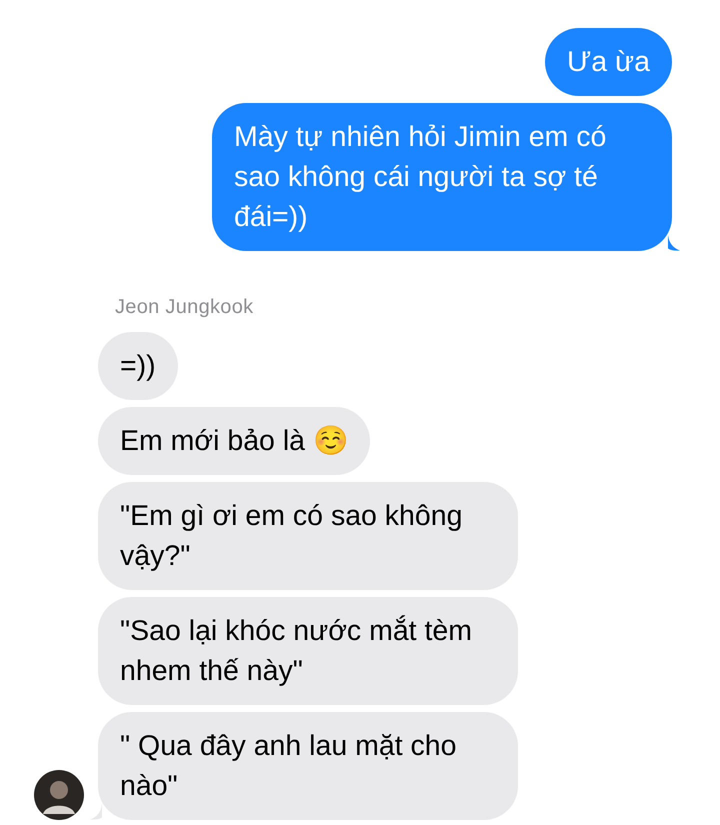  What do you see at coordinates (138, 366) in the screenshot?
I see `message-bubble: =))` at bounding box center [138, 366].